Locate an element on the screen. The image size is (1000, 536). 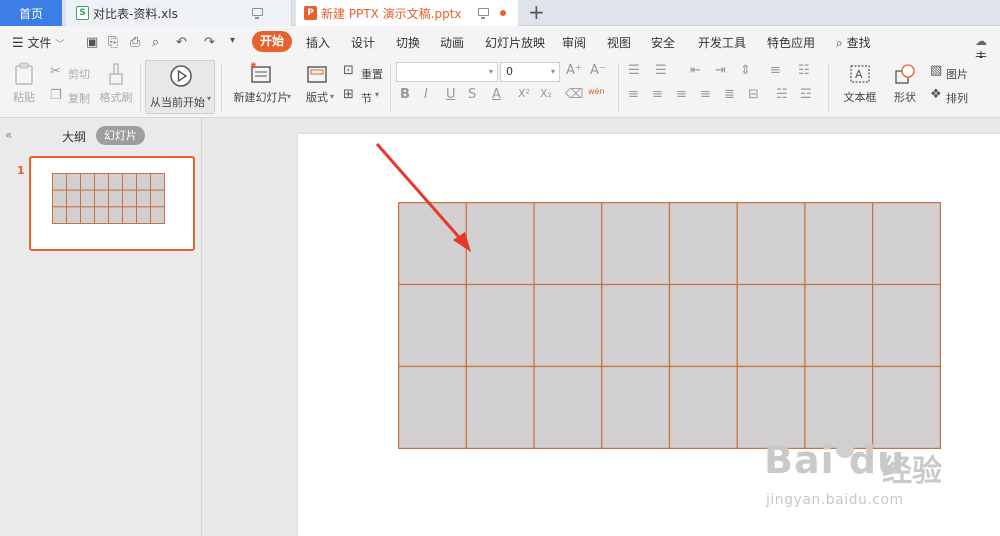
menu-design: 设计 is located at coordinates (363, 42).